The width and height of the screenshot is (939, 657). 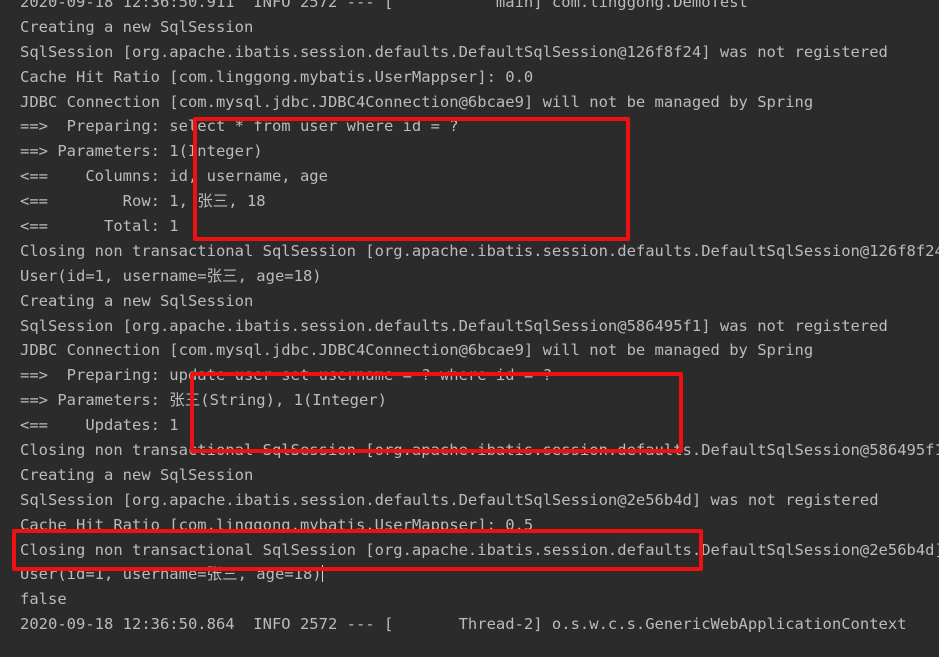 I want to click on log-line-text: <== Total: 1, so click(x=99, y=226).